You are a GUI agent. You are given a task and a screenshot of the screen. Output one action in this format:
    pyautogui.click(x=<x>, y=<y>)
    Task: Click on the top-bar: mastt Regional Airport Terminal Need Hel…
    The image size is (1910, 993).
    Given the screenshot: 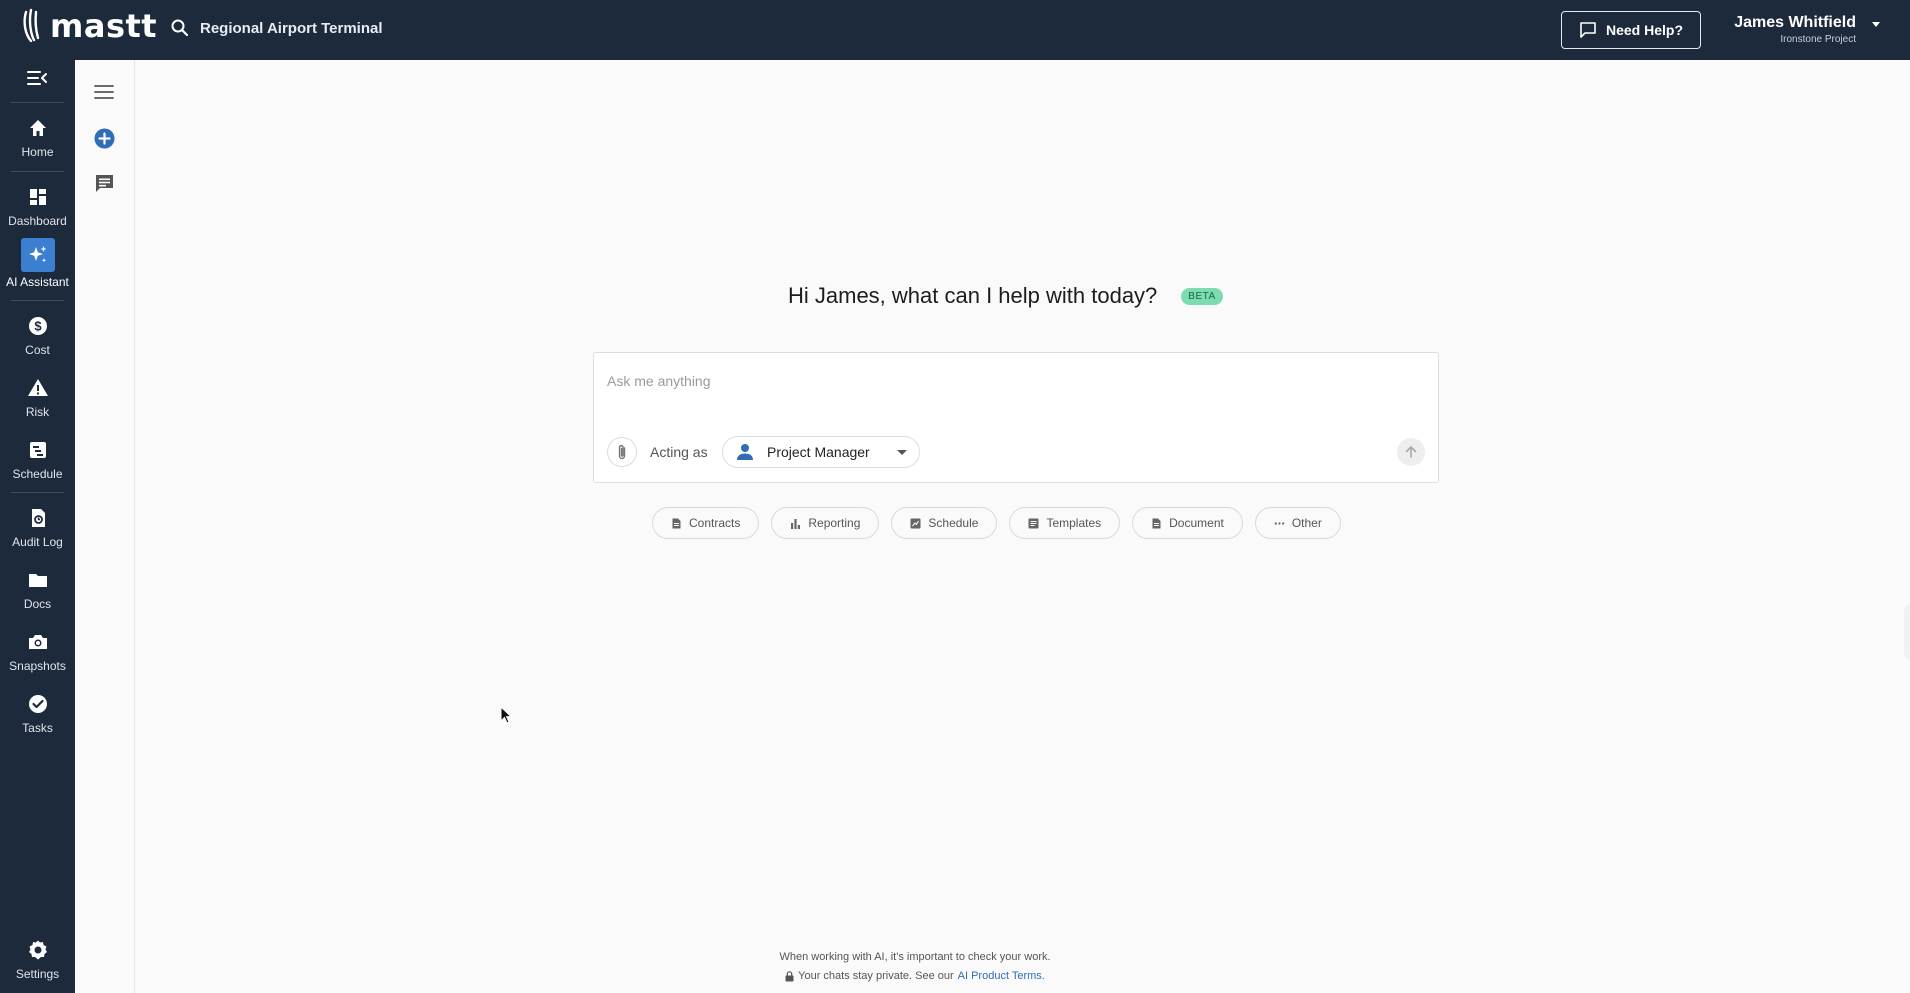 What is the action you would take?
    pyautogui.click(x=955, y=30)
    